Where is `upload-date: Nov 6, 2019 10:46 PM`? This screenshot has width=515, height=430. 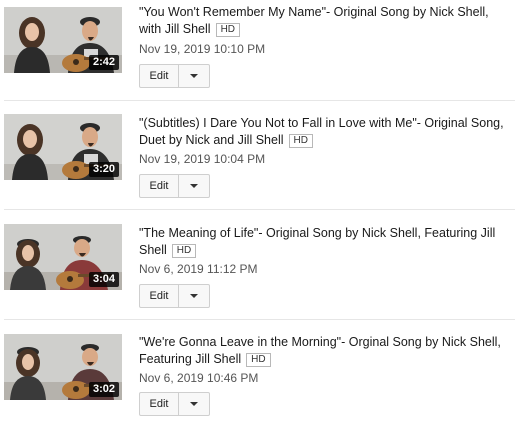
upload-date: Nov 6, 2019 10:46 PM is located at coordinates (199, 378).